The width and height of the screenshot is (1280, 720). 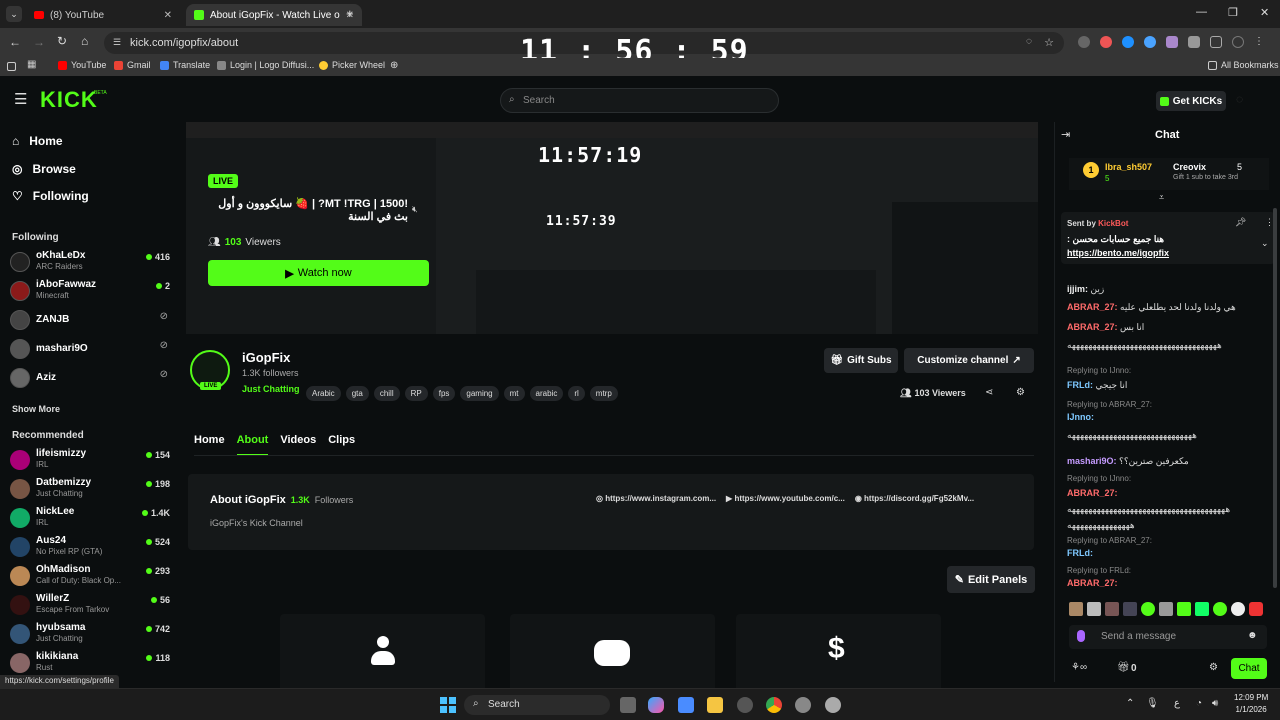 What do you see at coordinates (90, 635) in the screenshot?
I see `sidebar-recommended-channel: hyubsama Just Chatting 742` at bounding box center [90, 635].